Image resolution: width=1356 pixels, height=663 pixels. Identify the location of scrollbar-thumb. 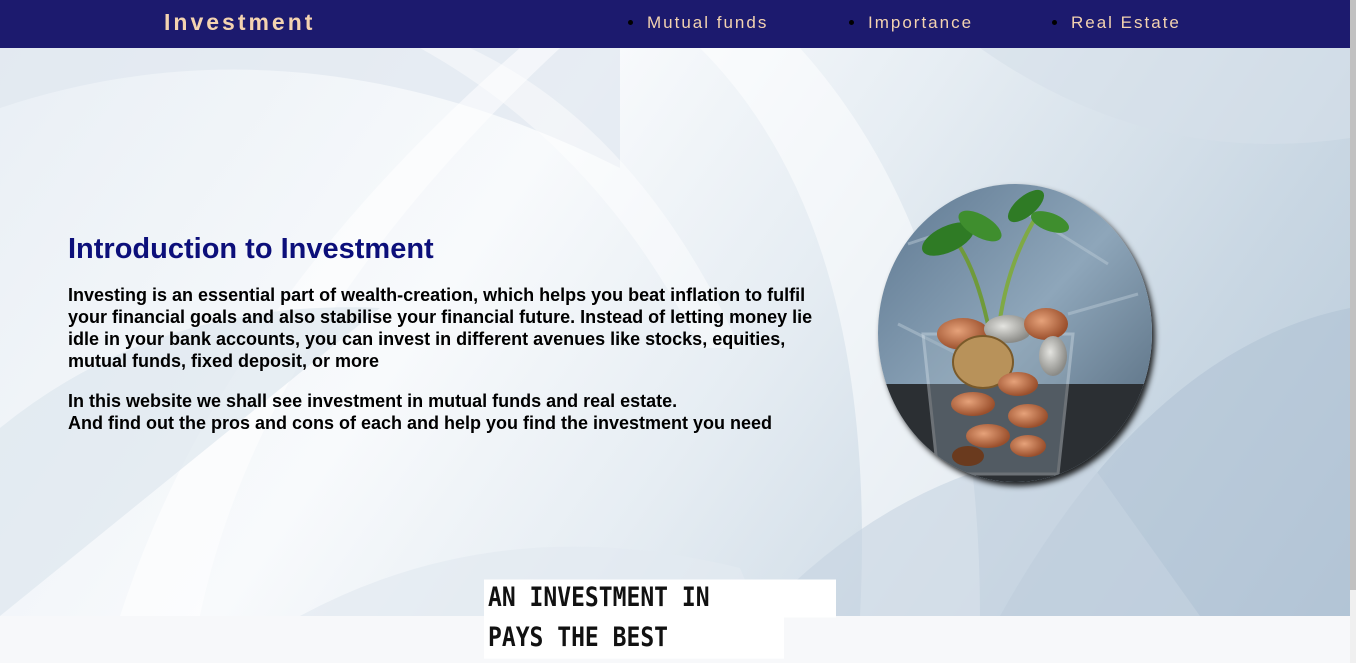
(1353, 295).